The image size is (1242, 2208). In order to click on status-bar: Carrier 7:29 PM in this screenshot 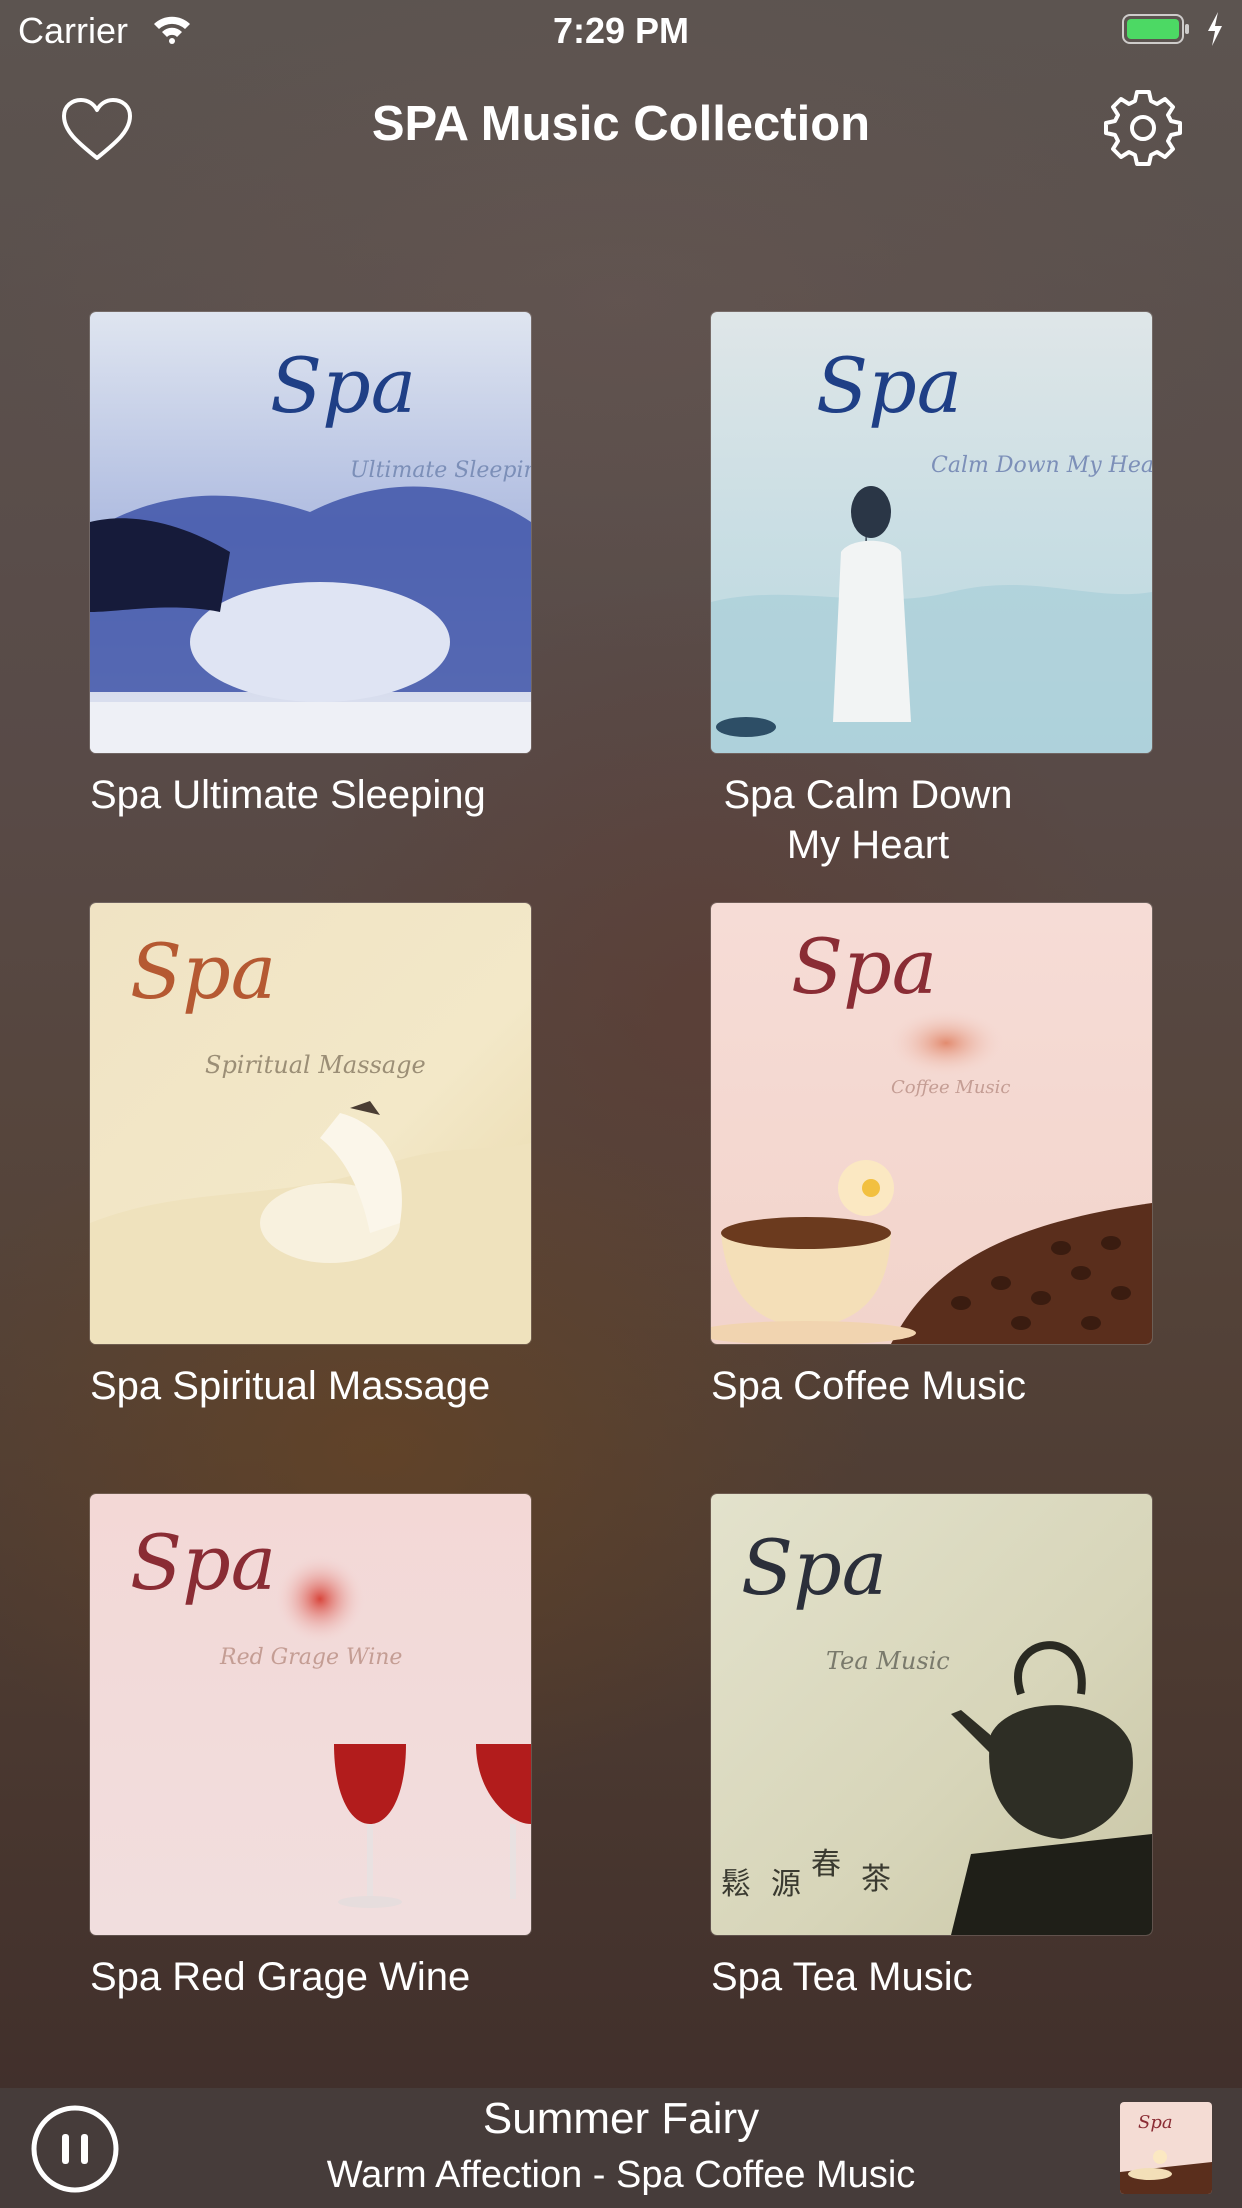, I will do `click(621, 30)`.